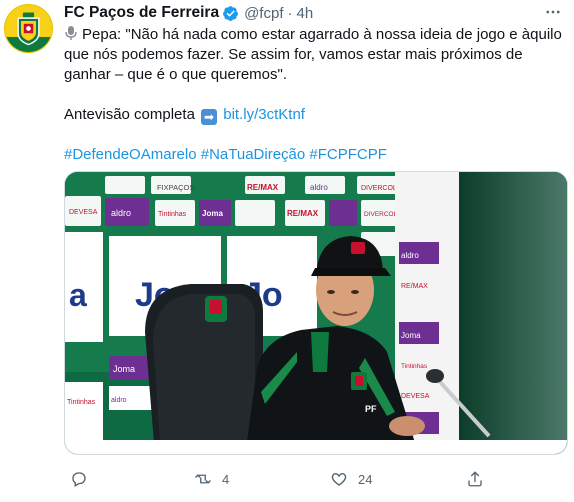 This screenshot has width=574, height=502. I want to click on hashtag-line: #DefendeOAmarelo #NaTuaDireção #FCPFCPF, so click(314, 155).